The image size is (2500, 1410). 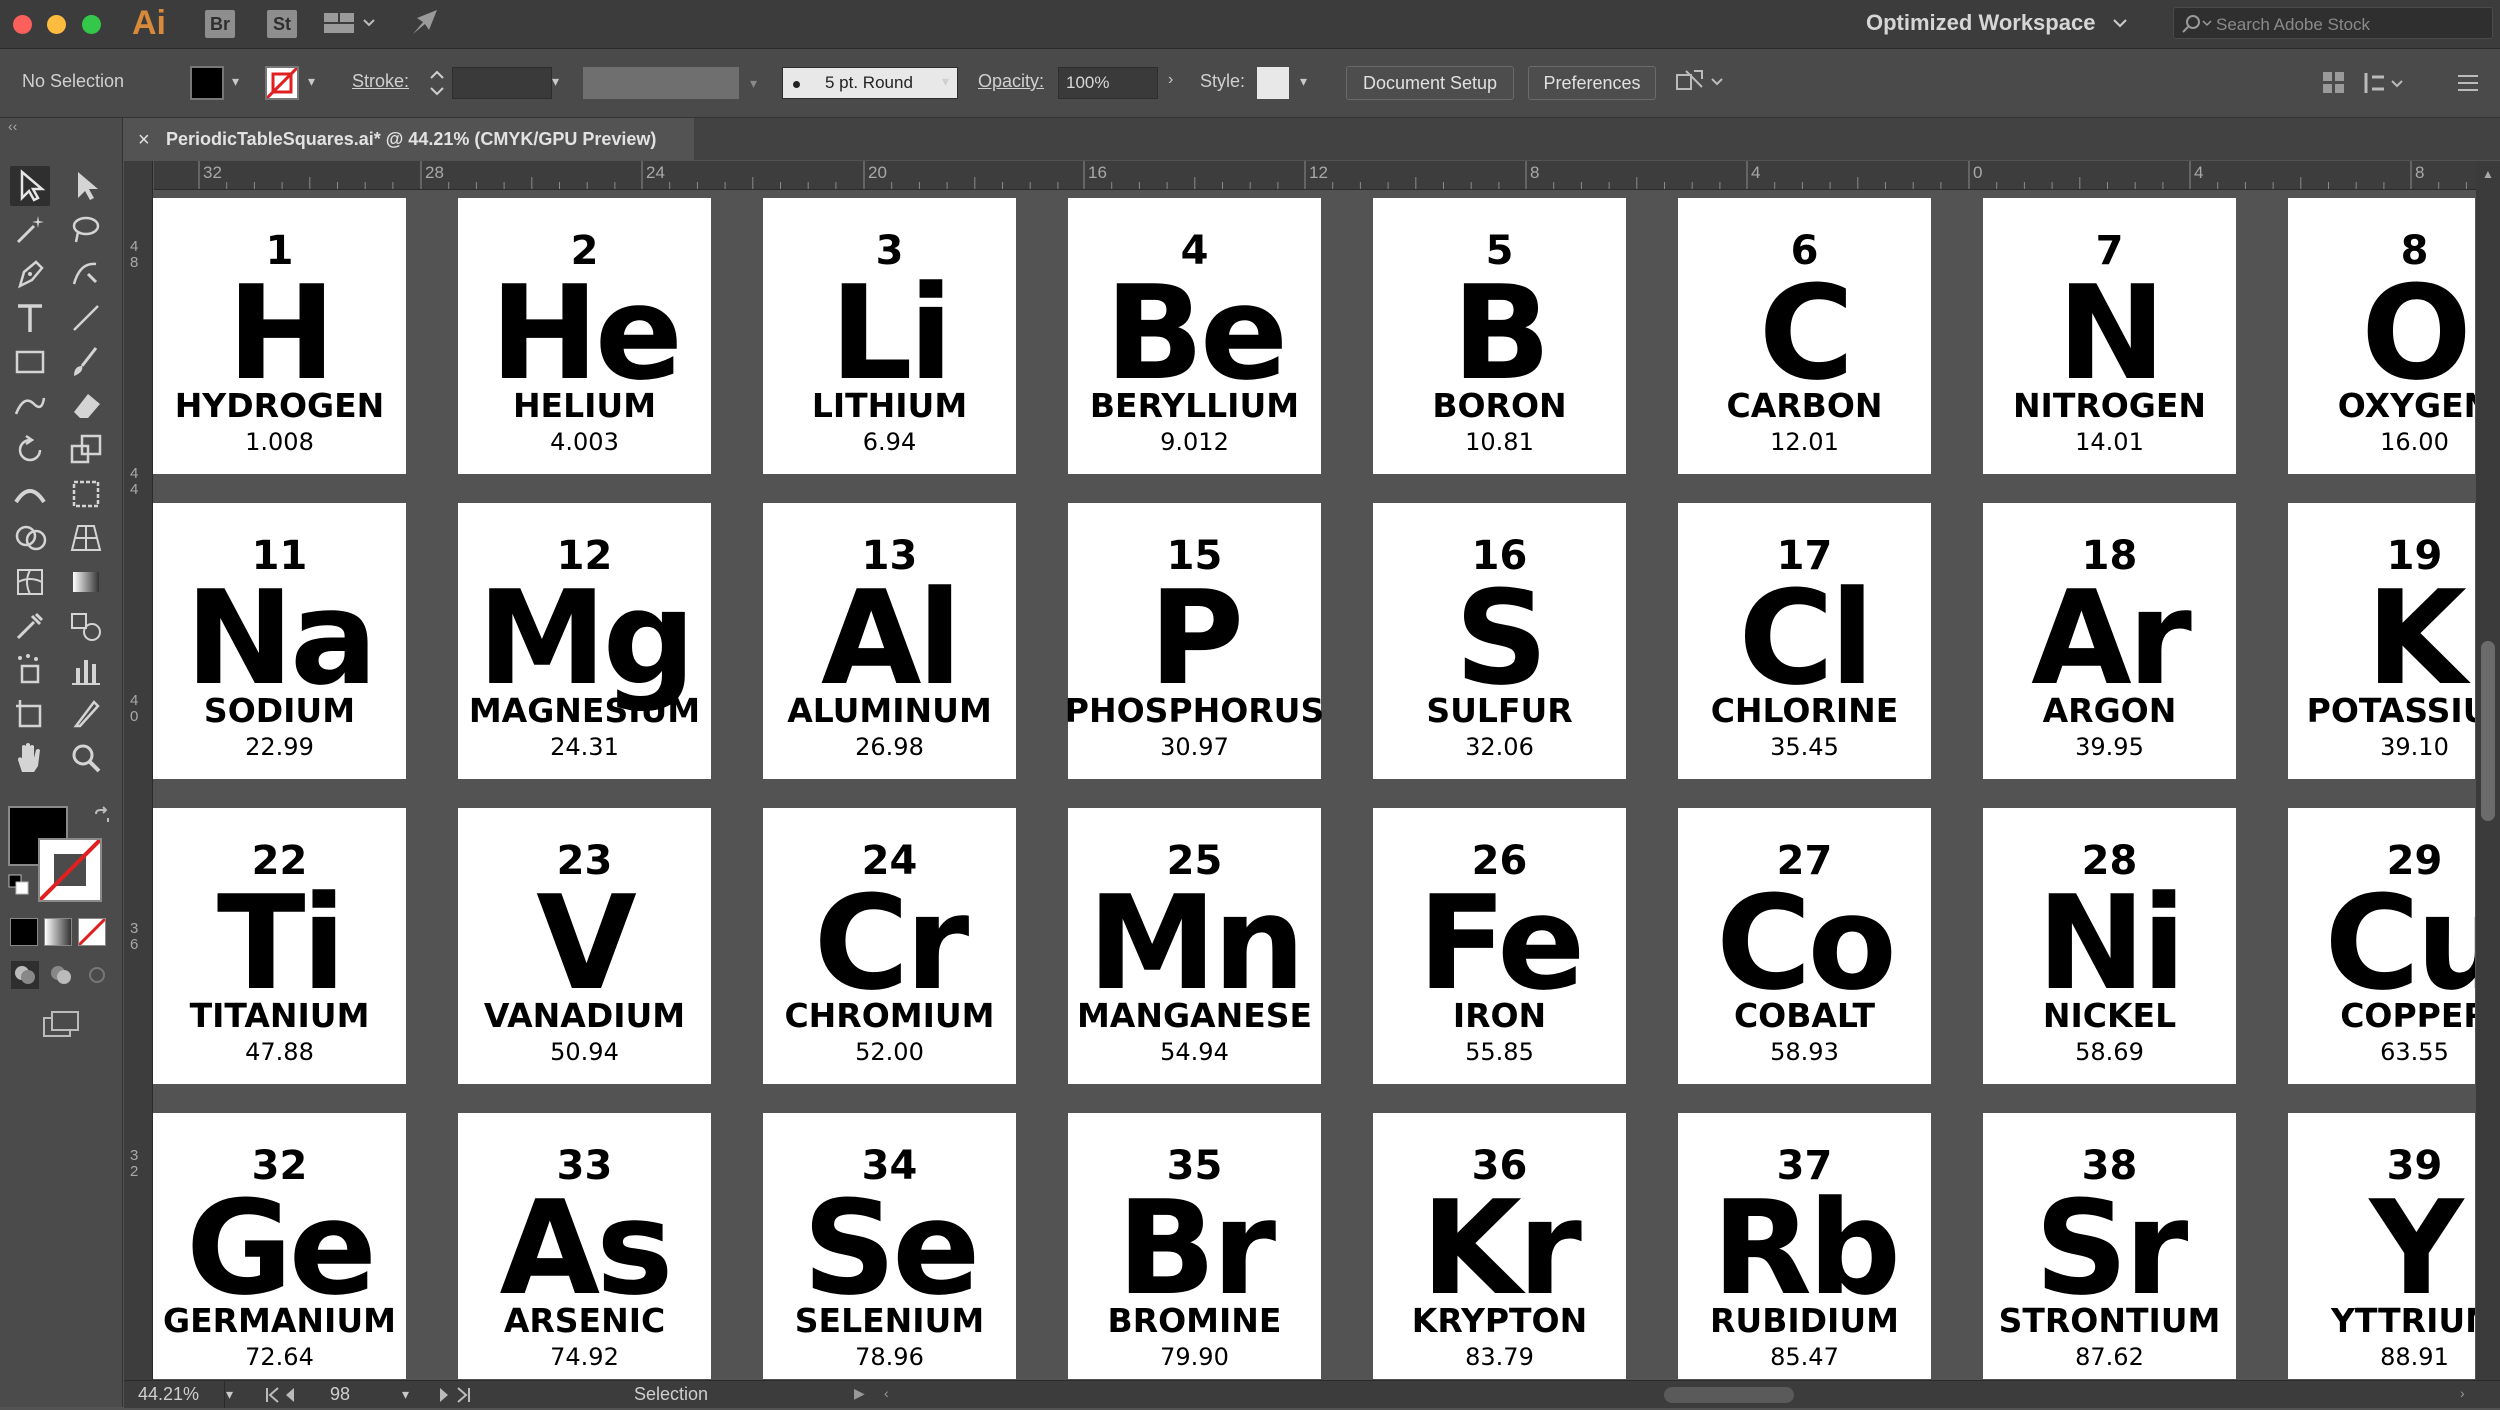 What do you see at coordinates (86, 582) in the screenshot?
I see `gradient-tool-icon` at bounding box center [86, 582].